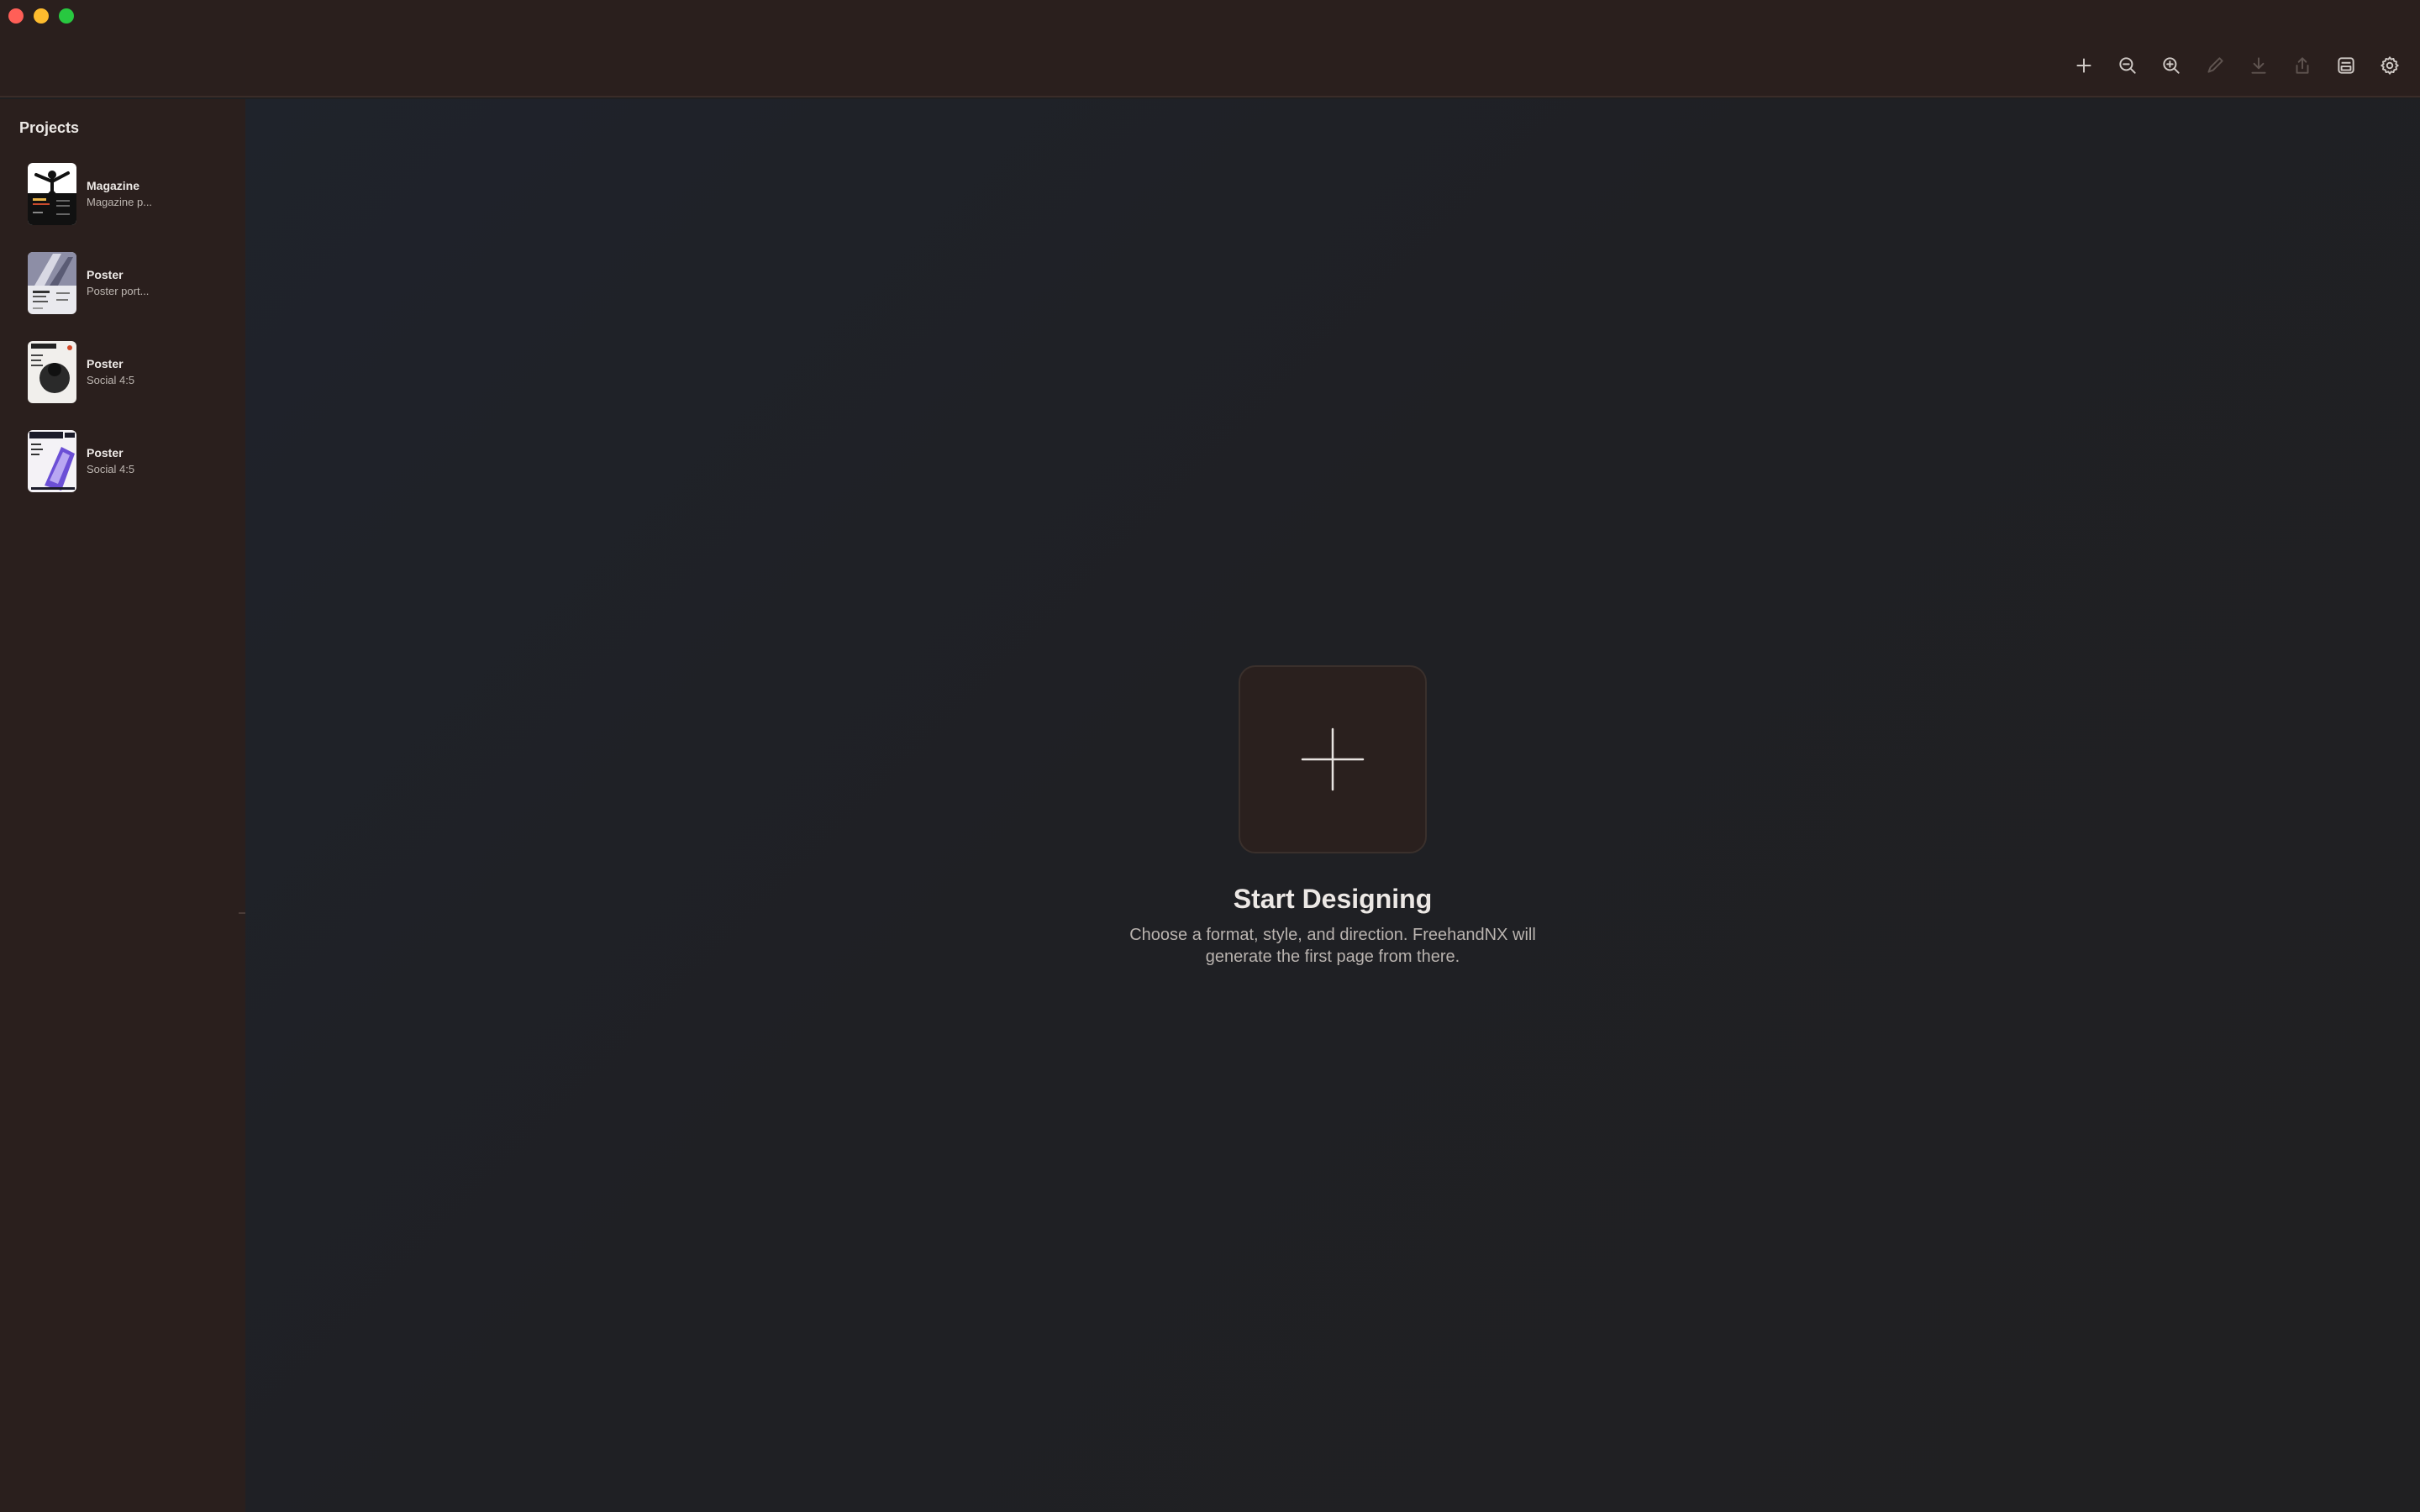 This screenshot has height=1512, width=2420. I want to click on zoom-out-icon, so click(2127, 65).